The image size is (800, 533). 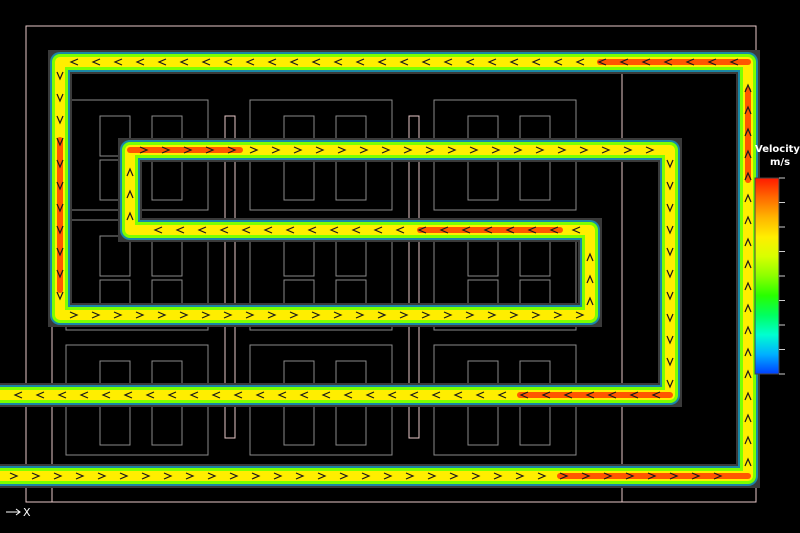 I want to click on legend-title: Velocity, so click(x=777, y=149).